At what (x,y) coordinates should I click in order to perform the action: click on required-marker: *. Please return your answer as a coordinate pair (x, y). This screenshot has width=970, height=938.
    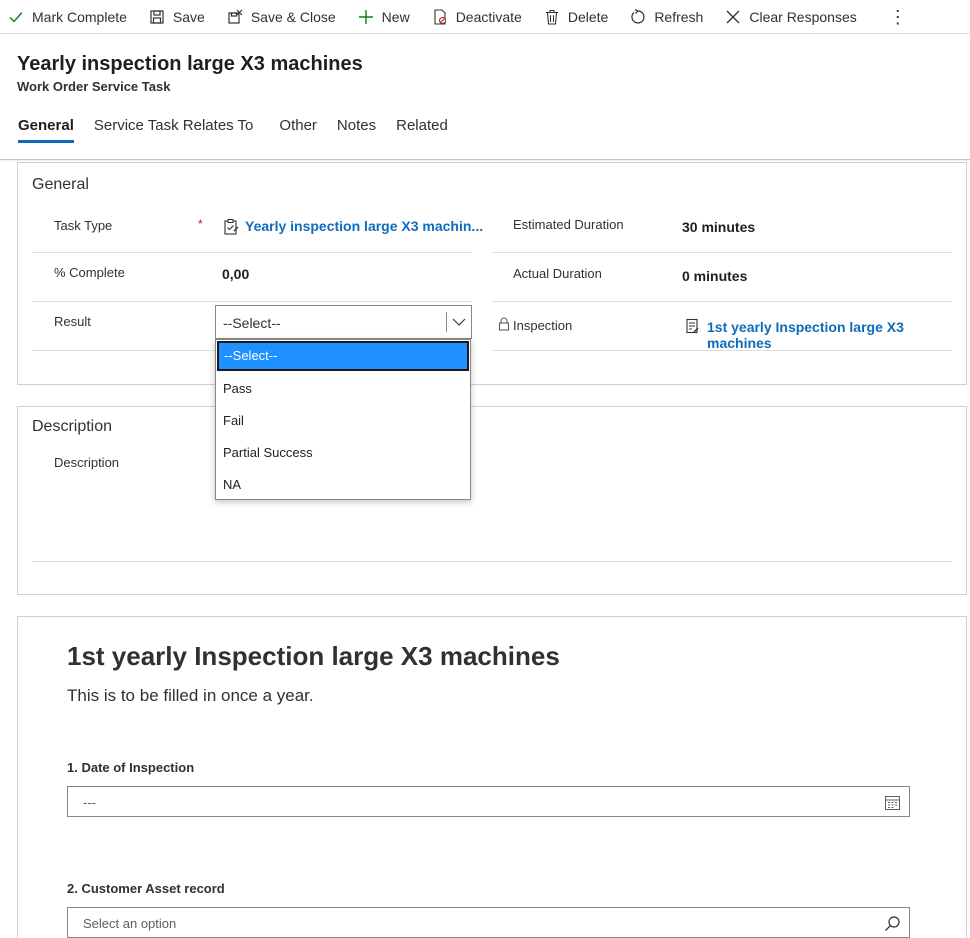
    Looking at the image, I should click on (200, 224).